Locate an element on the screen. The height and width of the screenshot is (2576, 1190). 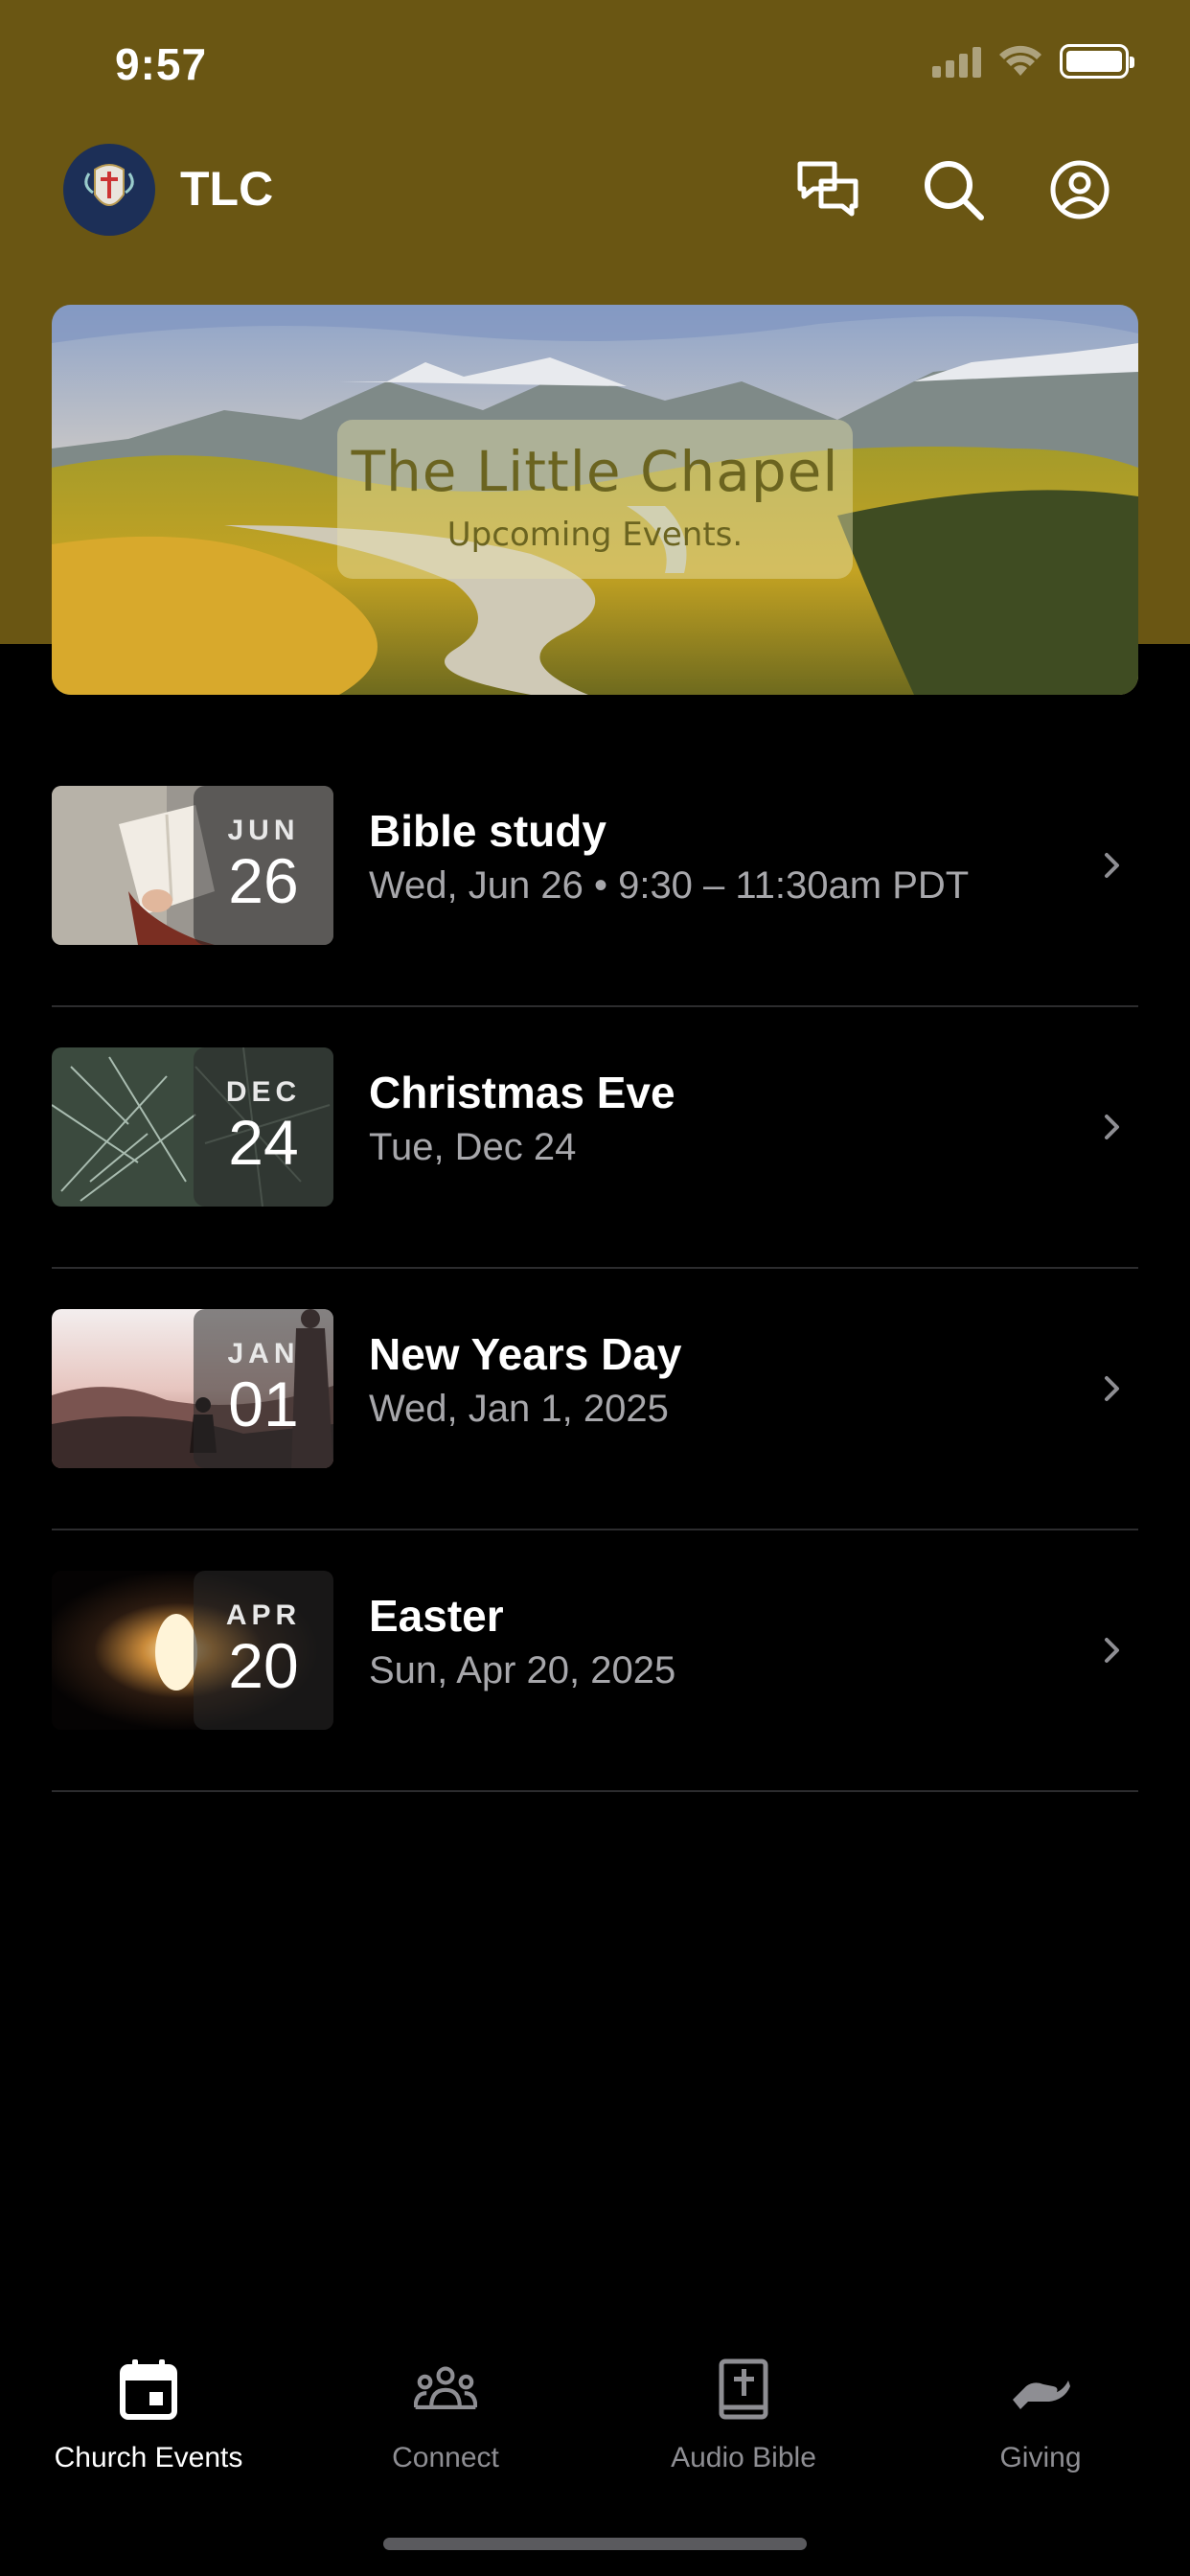
event-row-christmas-eve: DEC 24 Christmas Eve Tue, Dec 24 is located at coordinates (595, 1138).